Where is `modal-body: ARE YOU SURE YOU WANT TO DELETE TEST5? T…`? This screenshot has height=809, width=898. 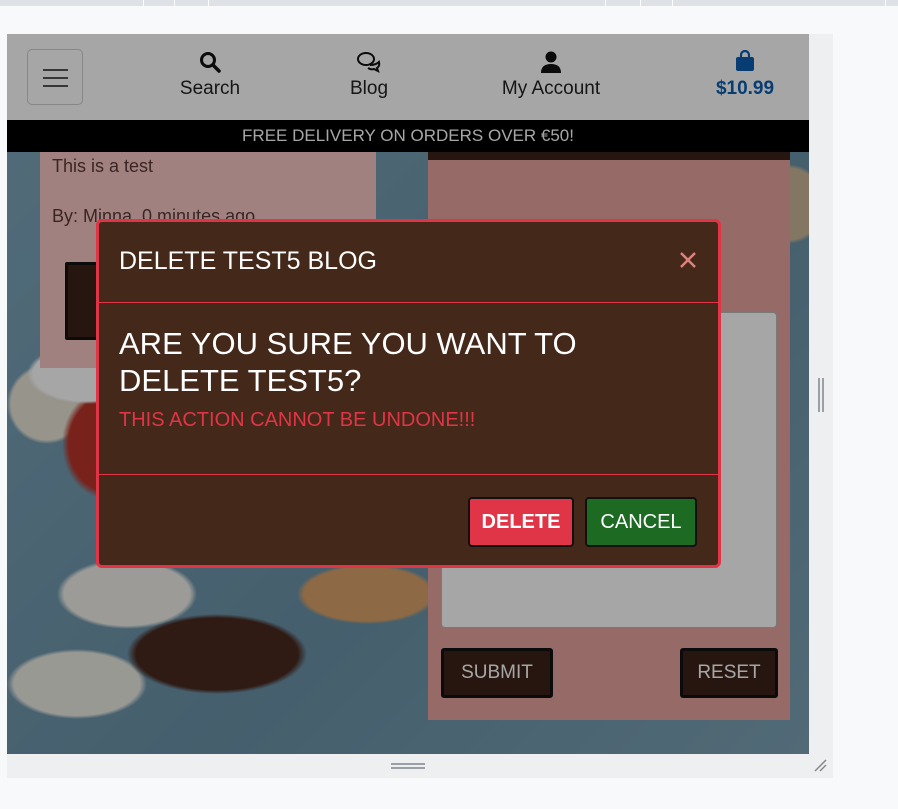 modal-body: ARE YOU SURE YOU WANT TO DELETE TEST5? T… is located at coordinates (408, 389).